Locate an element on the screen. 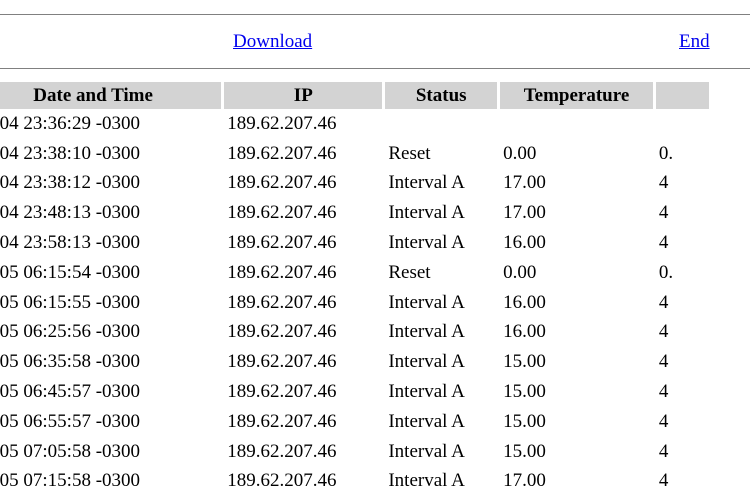 The image size is (750, 499). top-divider is located at coordinates (375, 14).